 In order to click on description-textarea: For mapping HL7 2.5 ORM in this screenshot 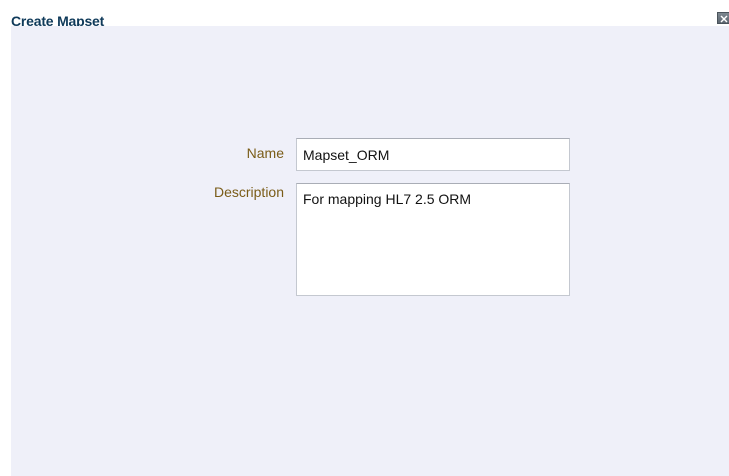, I will do `click(433, 239)`.